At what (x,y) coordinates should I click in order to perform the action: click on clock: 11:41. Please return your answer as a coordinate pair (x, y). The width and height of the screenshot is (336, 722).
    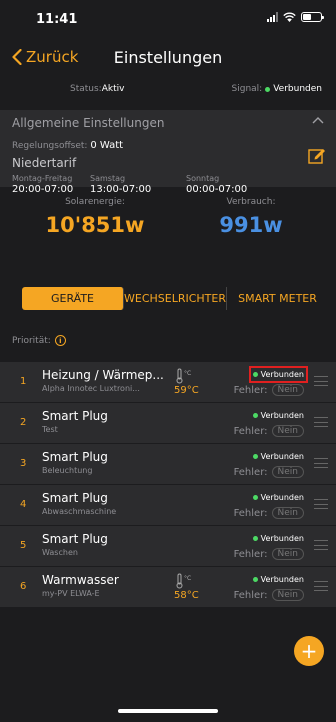
    Looking at the image, I should click on (57, 19).